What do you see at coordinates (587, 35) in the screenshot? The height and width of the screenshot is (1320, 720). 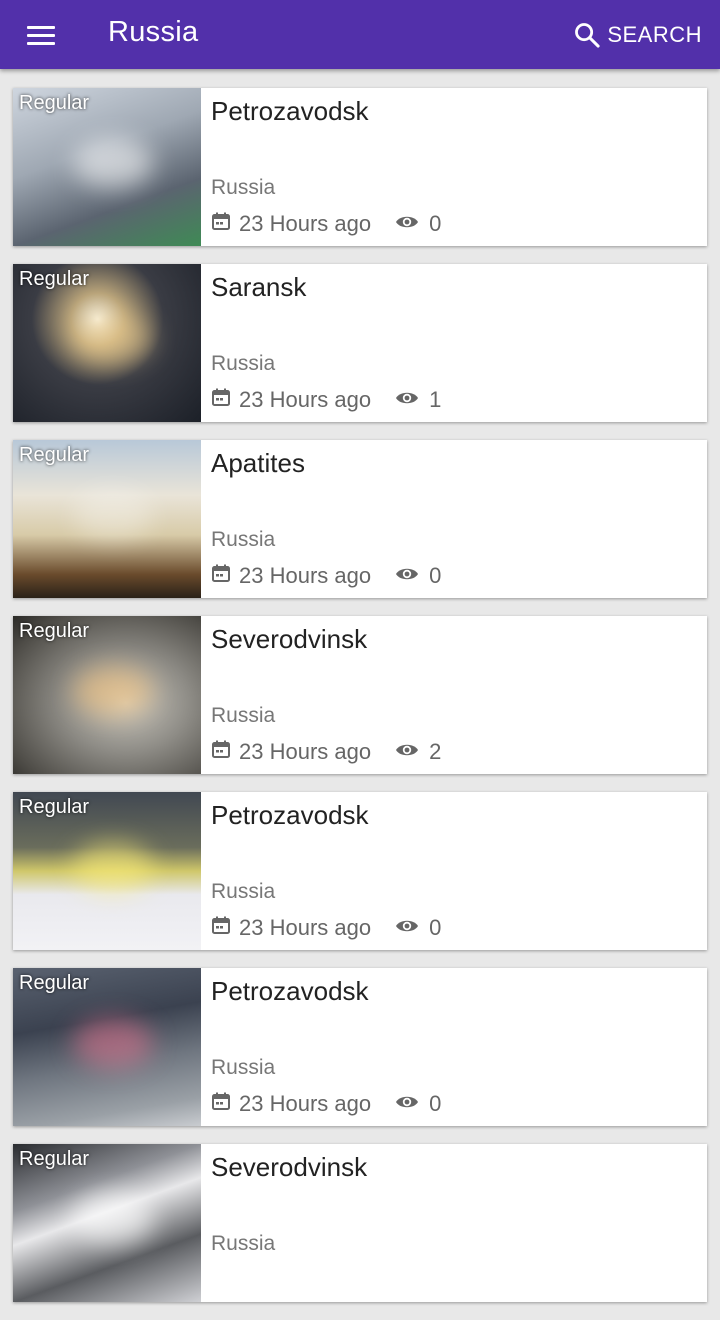 I see `search-icon` at bounding box center [587, 35].